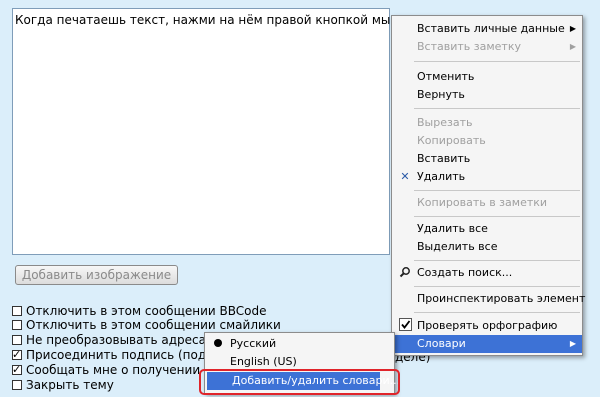  What do you see at coordinates (441, 176) in the screenshot?
I see `menu-item-label: Удалить` at bounding box center [441, 176].